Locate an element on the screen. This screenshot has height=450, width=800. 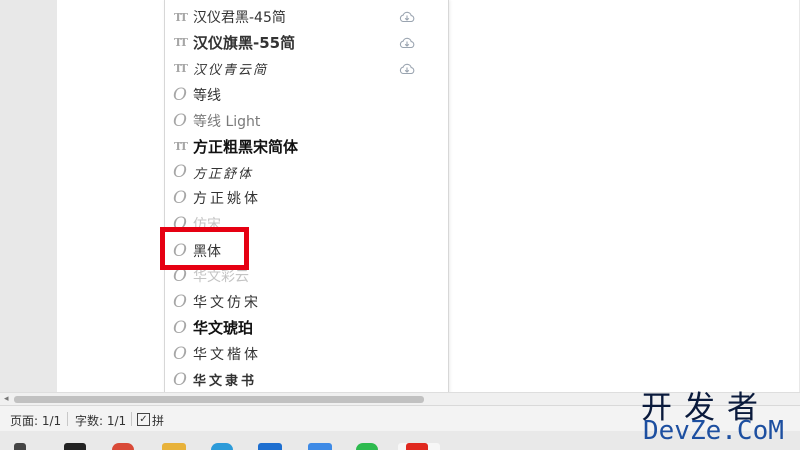
font-item: TT 汉仪君黑-45简 is located at coordinates (305, 17).